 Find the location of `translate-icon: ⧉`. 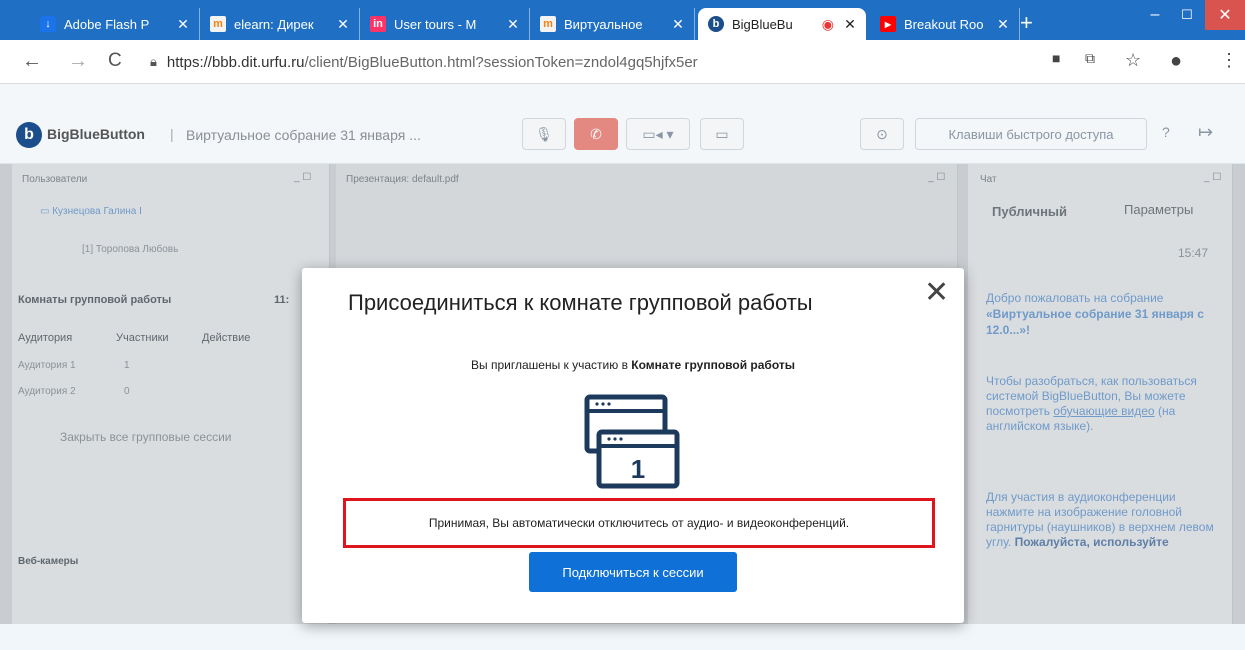

translate-icon: ⧉ is located at coordinates (1090, 58).